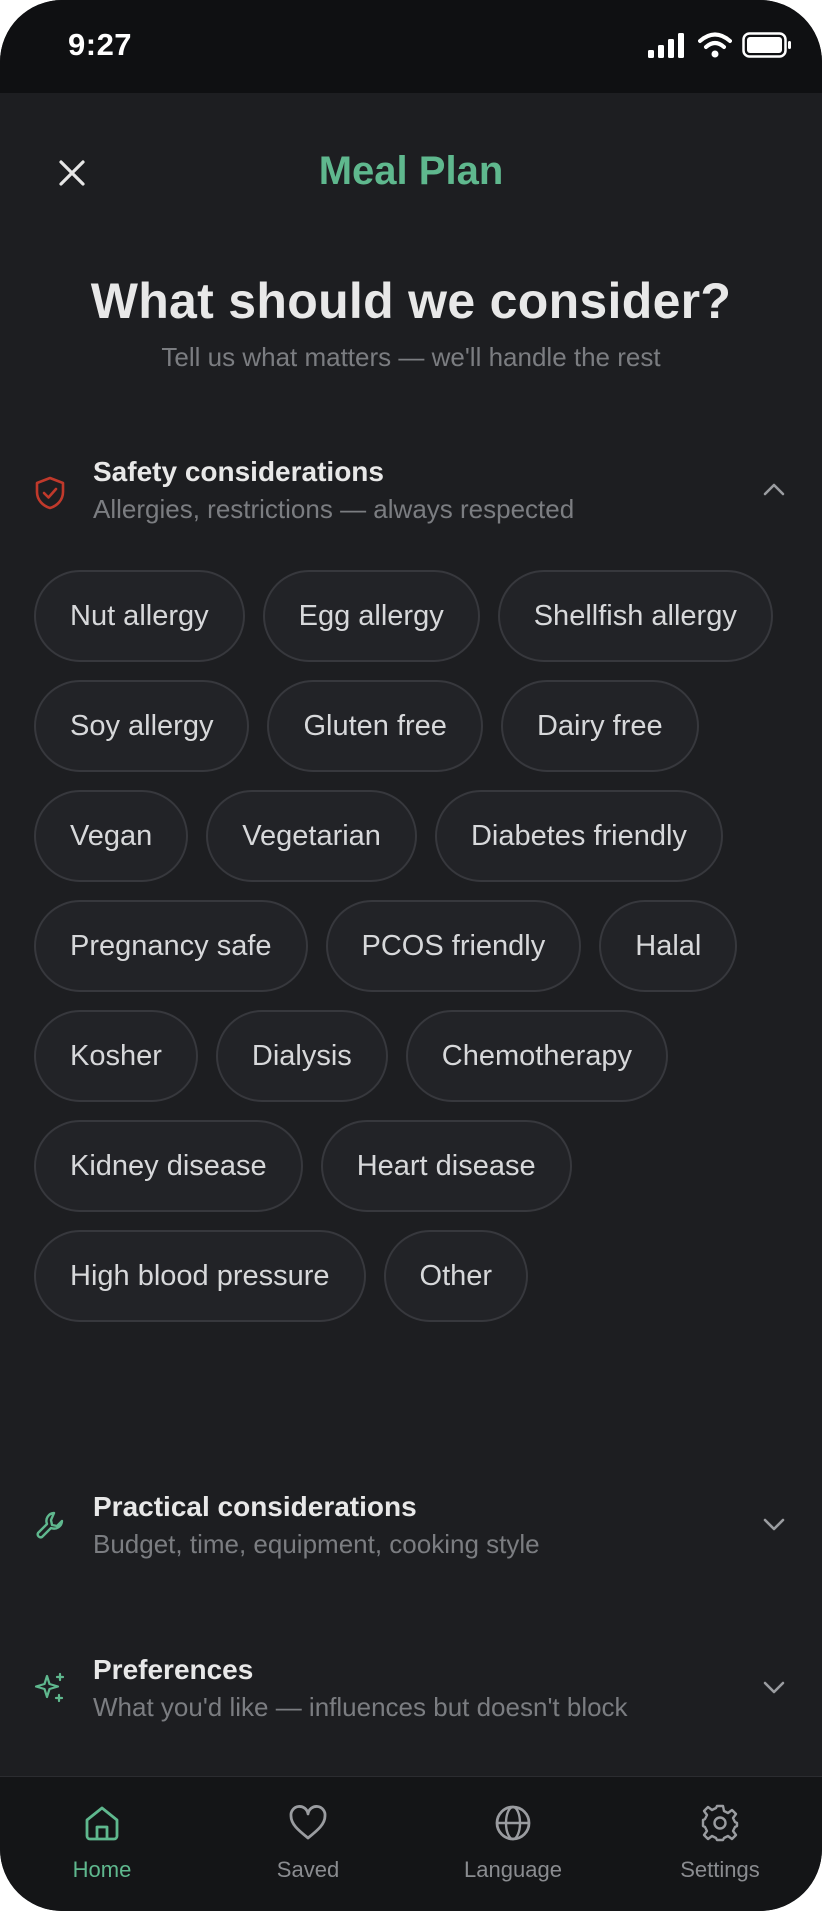 This screenshot has width=822, height=1911. What do you see at coordinates (666, 45) in the screenshot?
I see `signal-icon` at bounding box center [666, 45].